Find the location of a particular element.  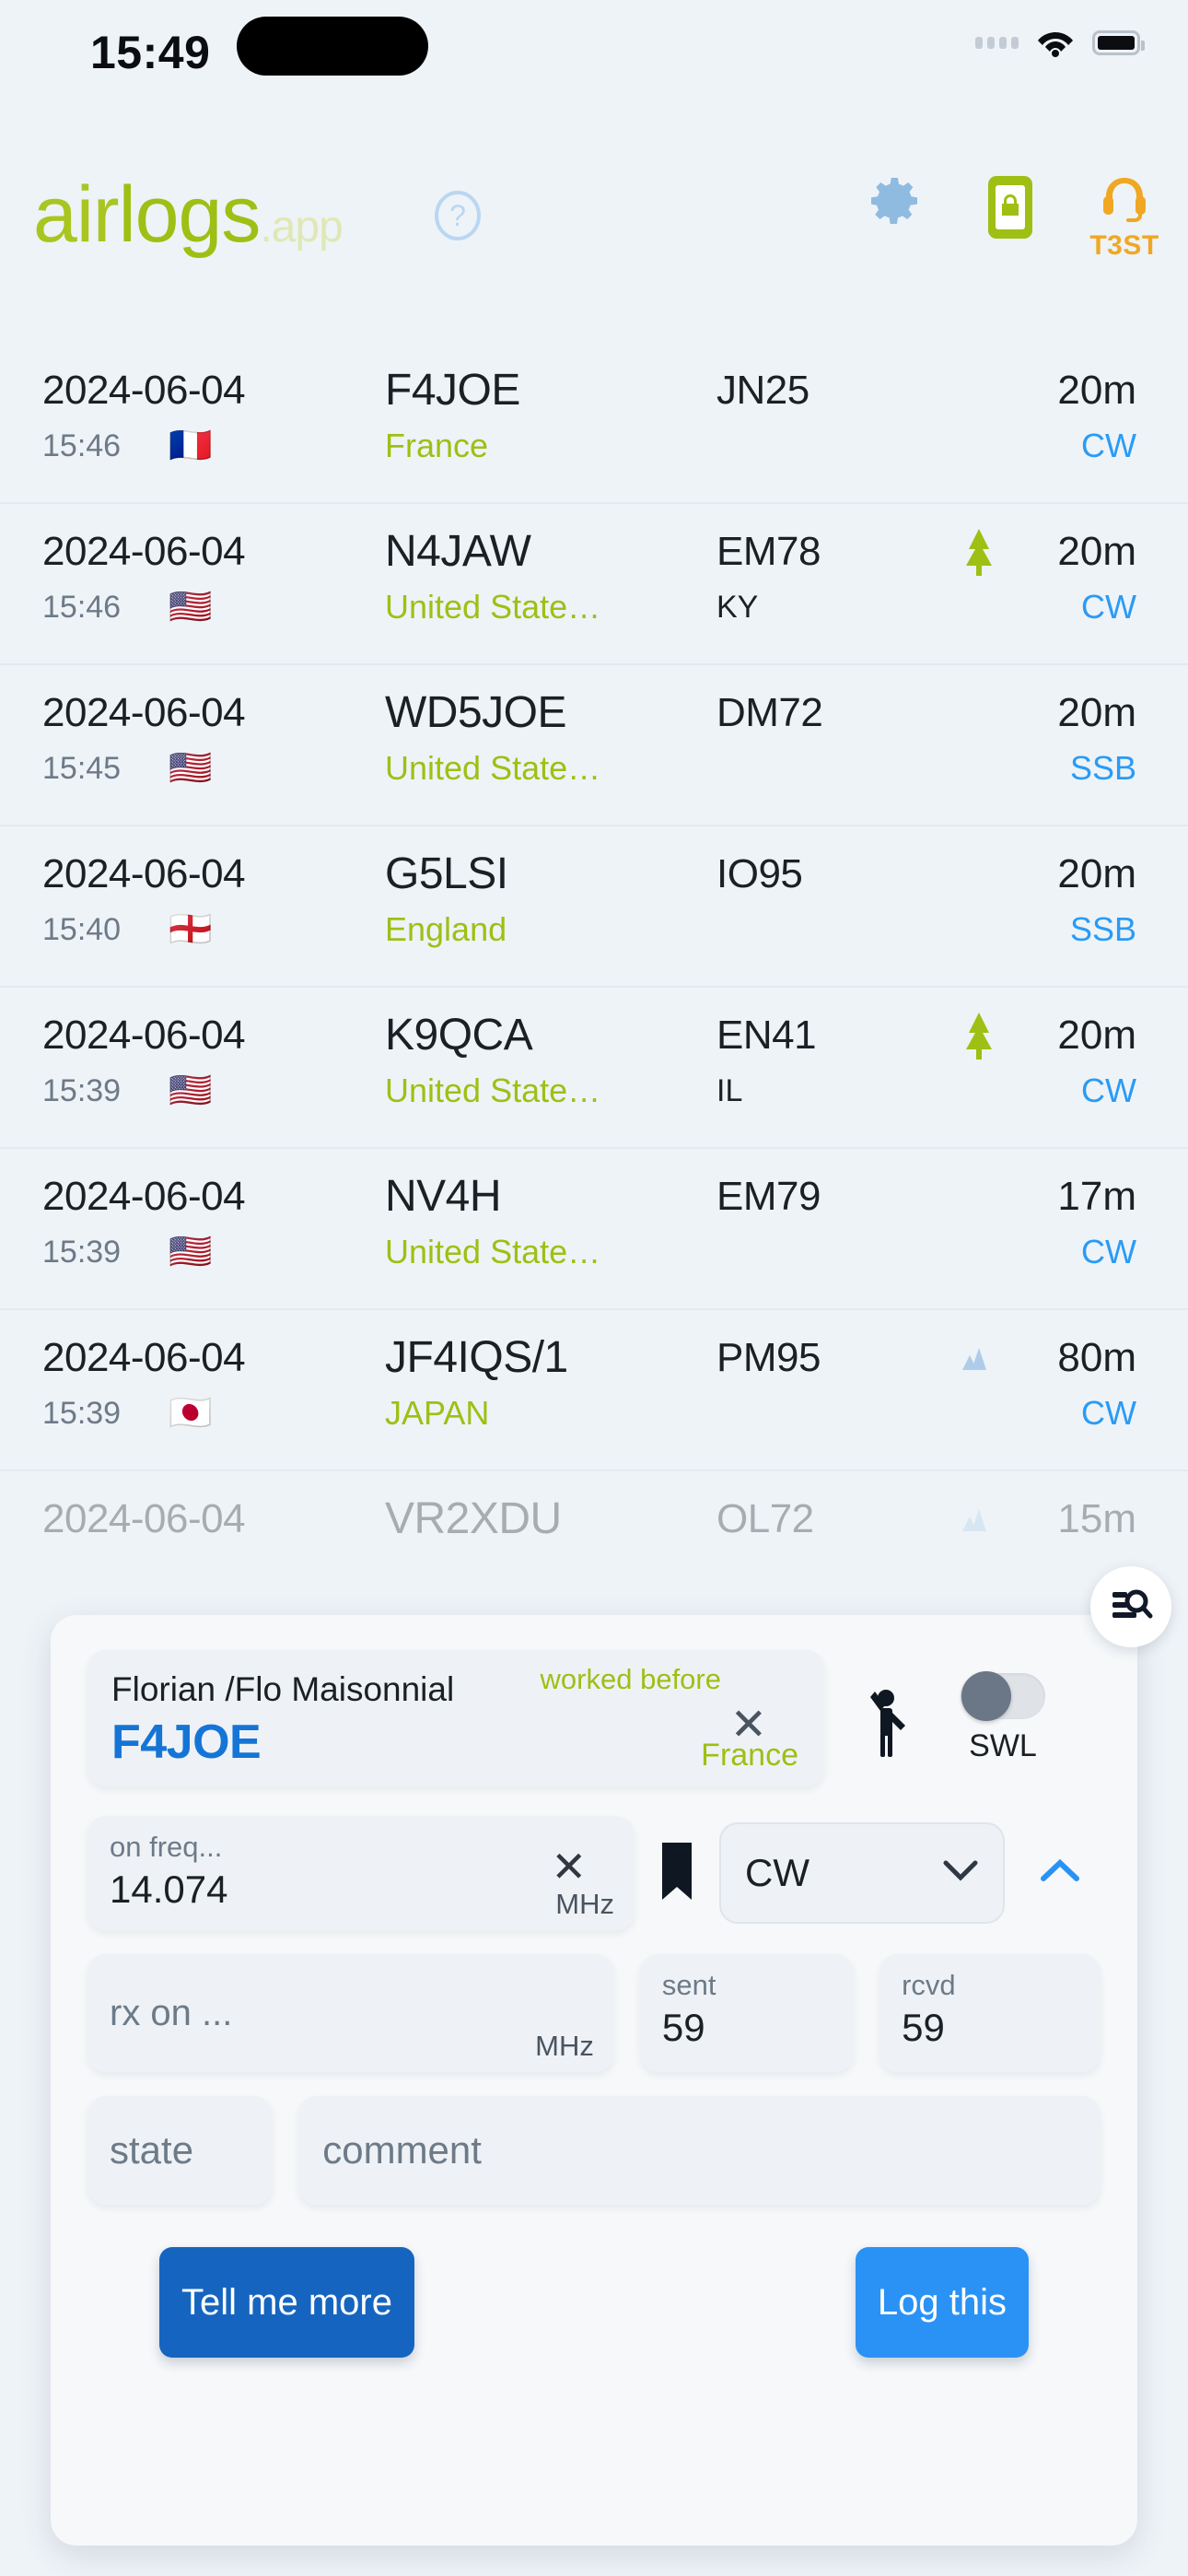

station-callsign-label: T3ST is located at coordinates (1124, 245).